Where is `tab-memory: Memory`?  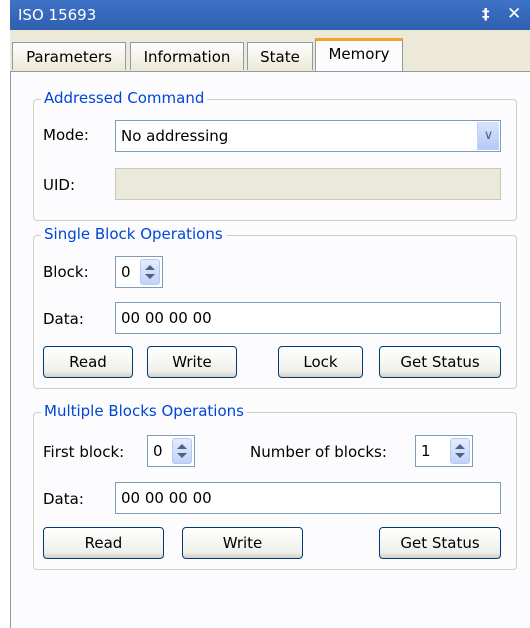 tab-memory: Memory is located at coordinates (359, 55).